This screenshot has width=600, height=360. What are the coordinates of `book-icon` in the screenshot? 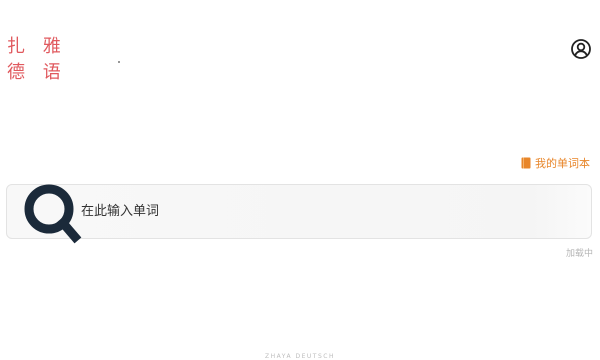 It's located at (526, 163).